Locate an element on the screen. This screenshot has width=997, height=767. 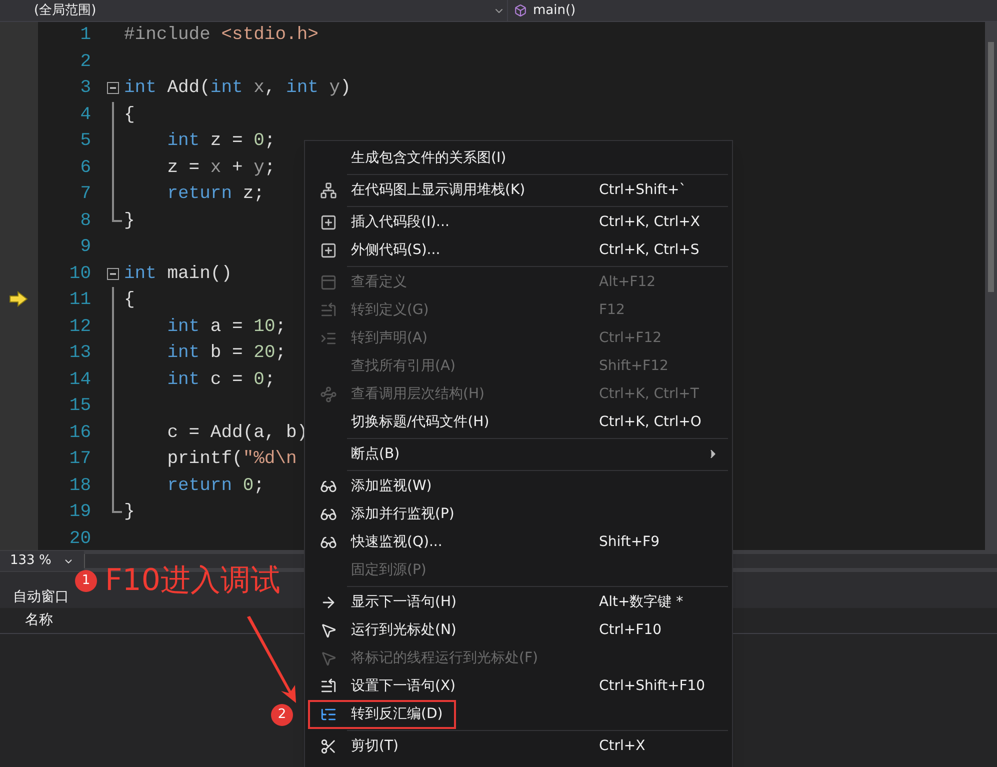
shortcut-text: Ctrl+F10 is located at coordinates (630, 630).